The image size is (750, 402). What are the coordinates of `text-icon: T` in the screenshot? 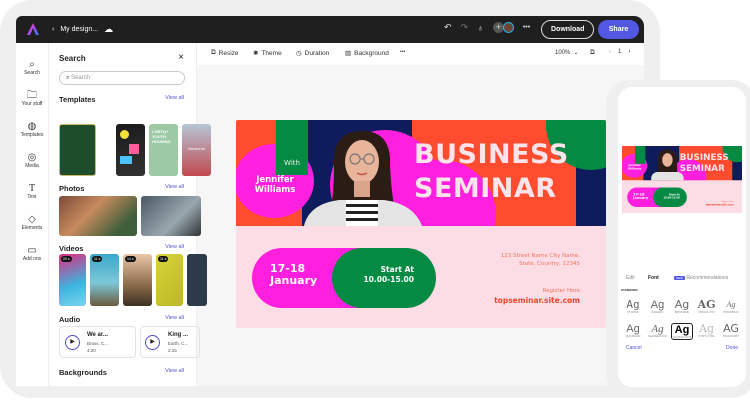 It's located at (32, 188).